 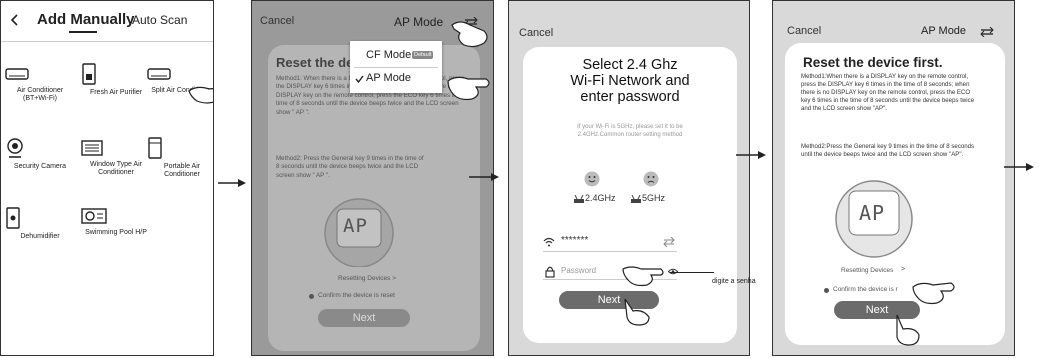 What do you see at coordinates (159, 20) in the screenshot?
I see `tab-auto-scan: Auto Scan` at bounding box center [159, 20].